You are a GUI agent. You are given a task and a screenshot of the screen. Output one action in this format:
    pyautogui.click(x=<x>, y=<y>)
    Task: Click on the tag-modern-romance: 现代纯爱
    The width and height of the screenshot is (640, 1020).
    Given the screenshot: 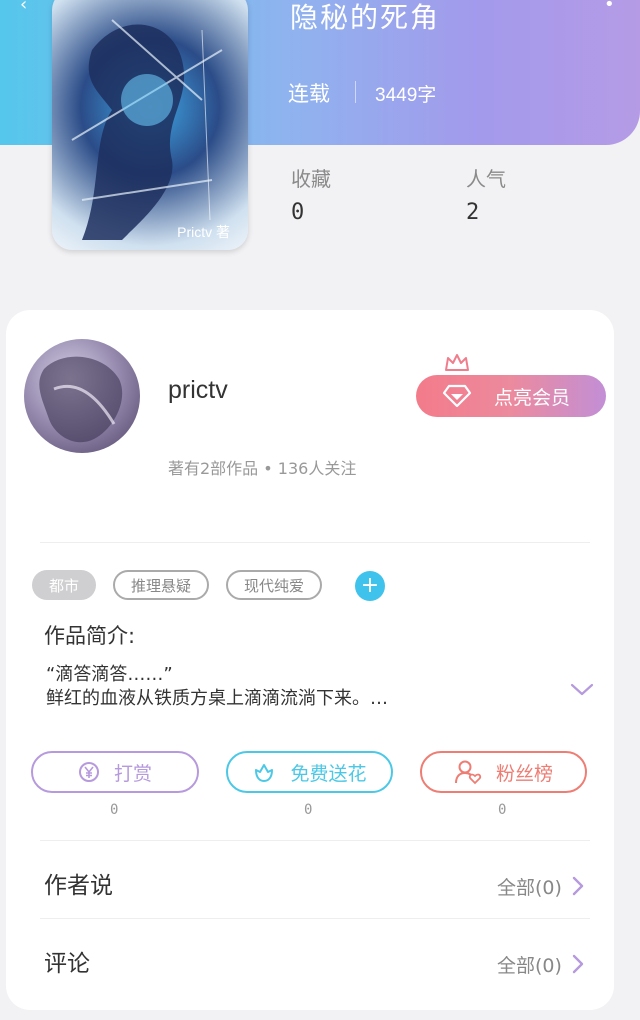 What is the action you would take?
    pyautogui.click(x=274, y=585)
    